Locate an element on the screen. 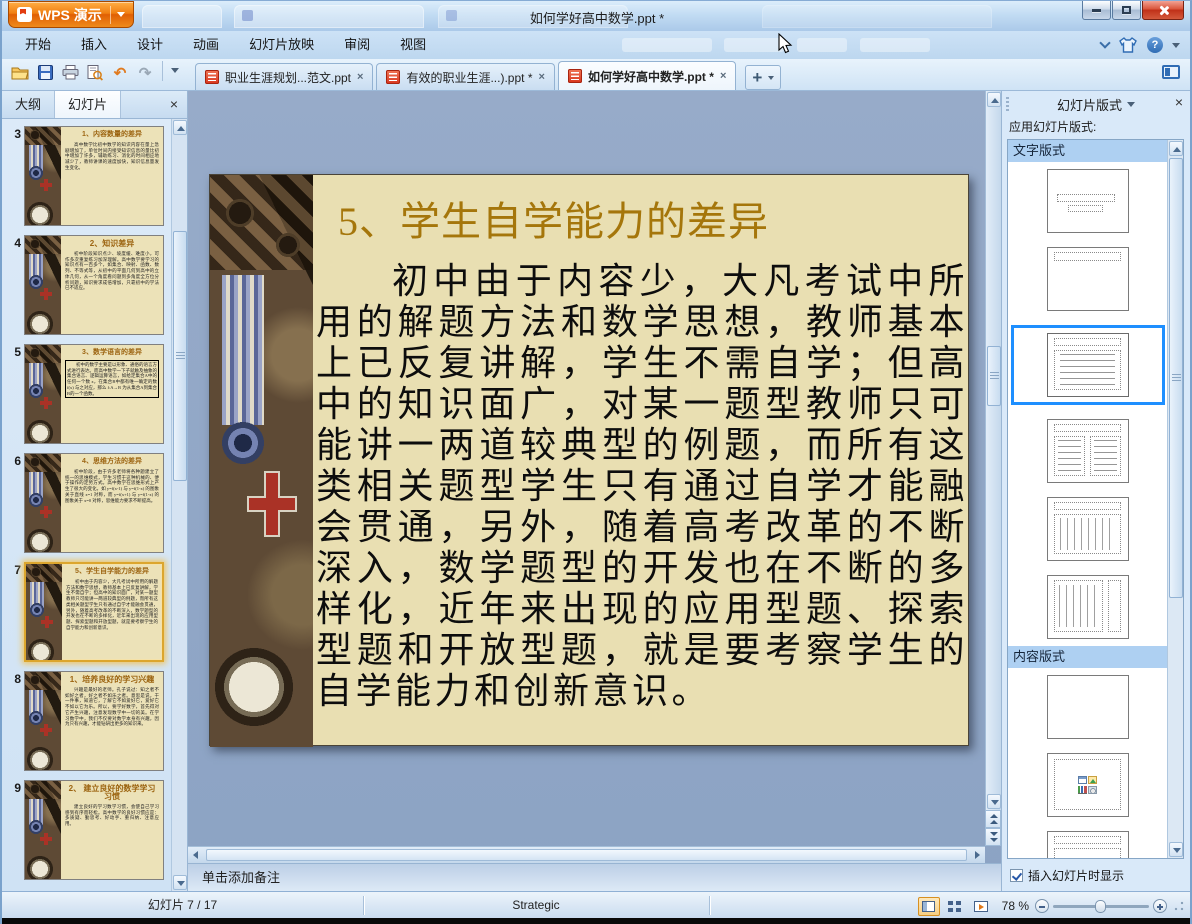  panel-header: 幻灯片版式 × is located at coordinates (1096, 104).